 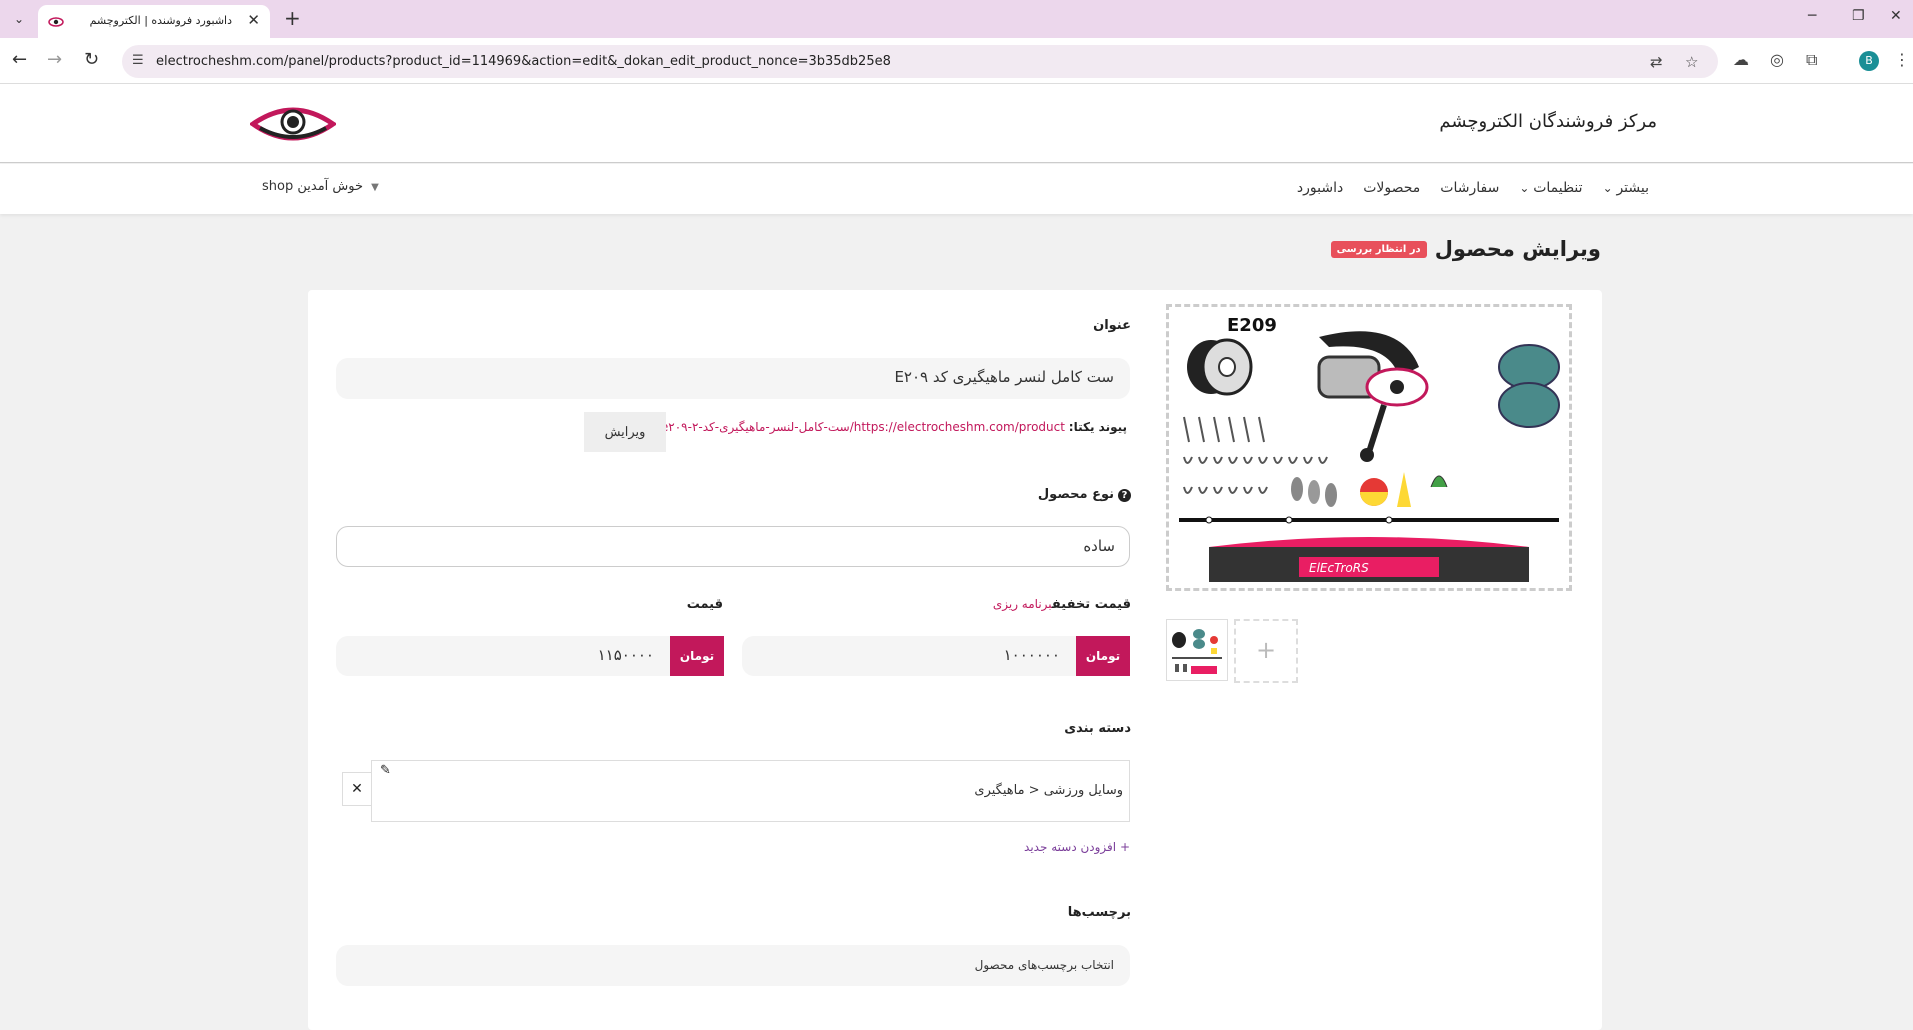 What do you see at coordinates (91, 59) in the screenshot?
I see `reload-icon: ↻` at bounding box center [91, 59].